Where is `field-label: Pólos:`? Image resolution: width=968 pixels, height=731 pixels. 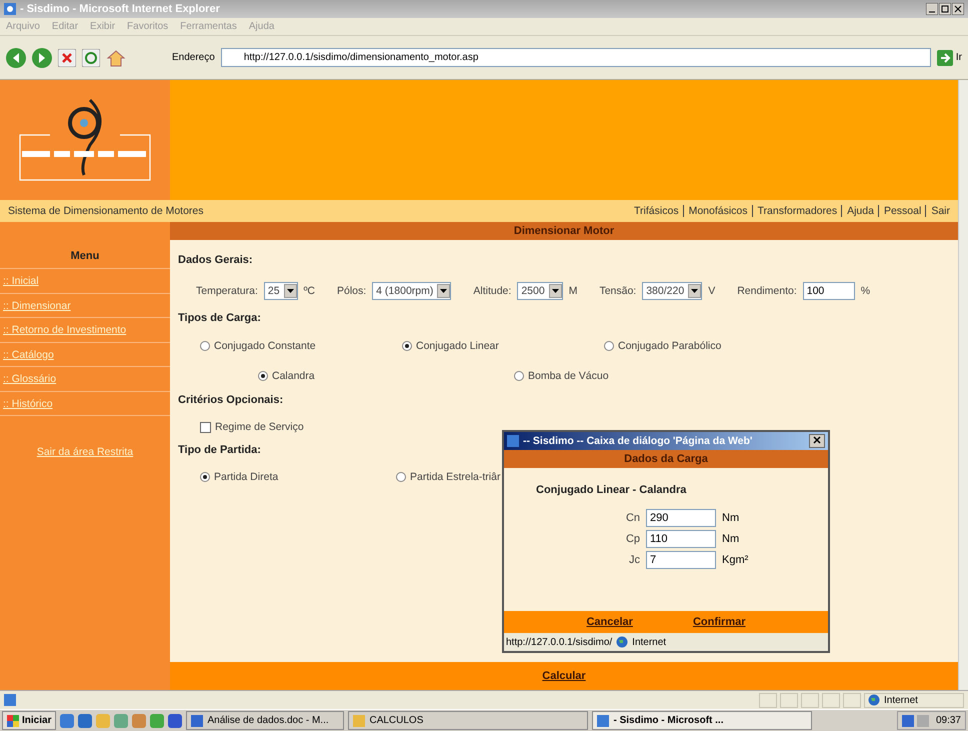 field-label: Pólos: is located at coordinates (351, 291).